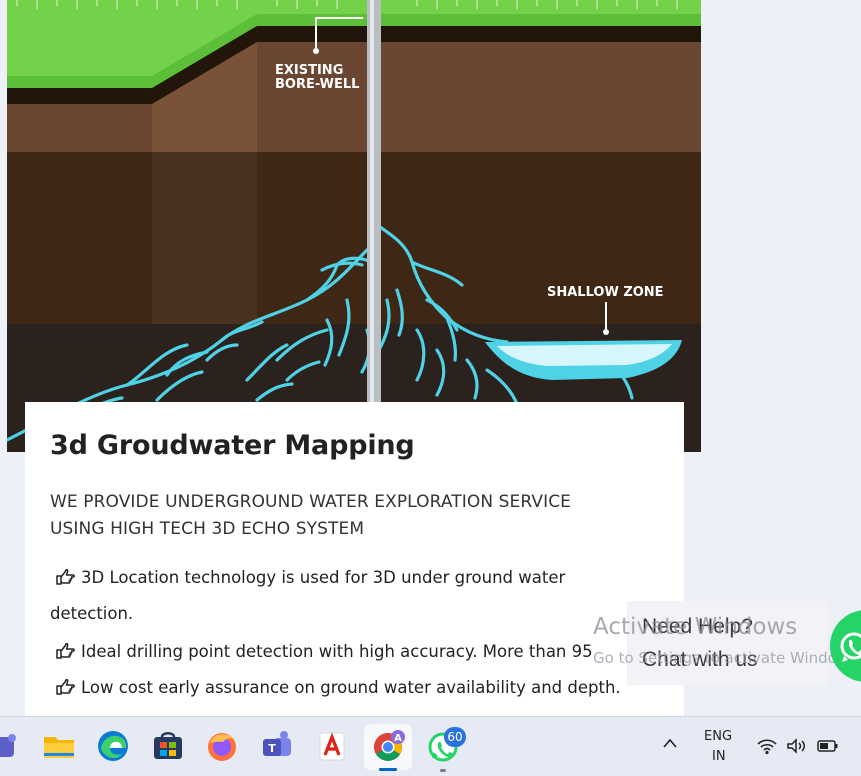 This screenshot has height=776, width=861. I want to click on show-hidden-icons-chevron-icon, so click(670, 743).